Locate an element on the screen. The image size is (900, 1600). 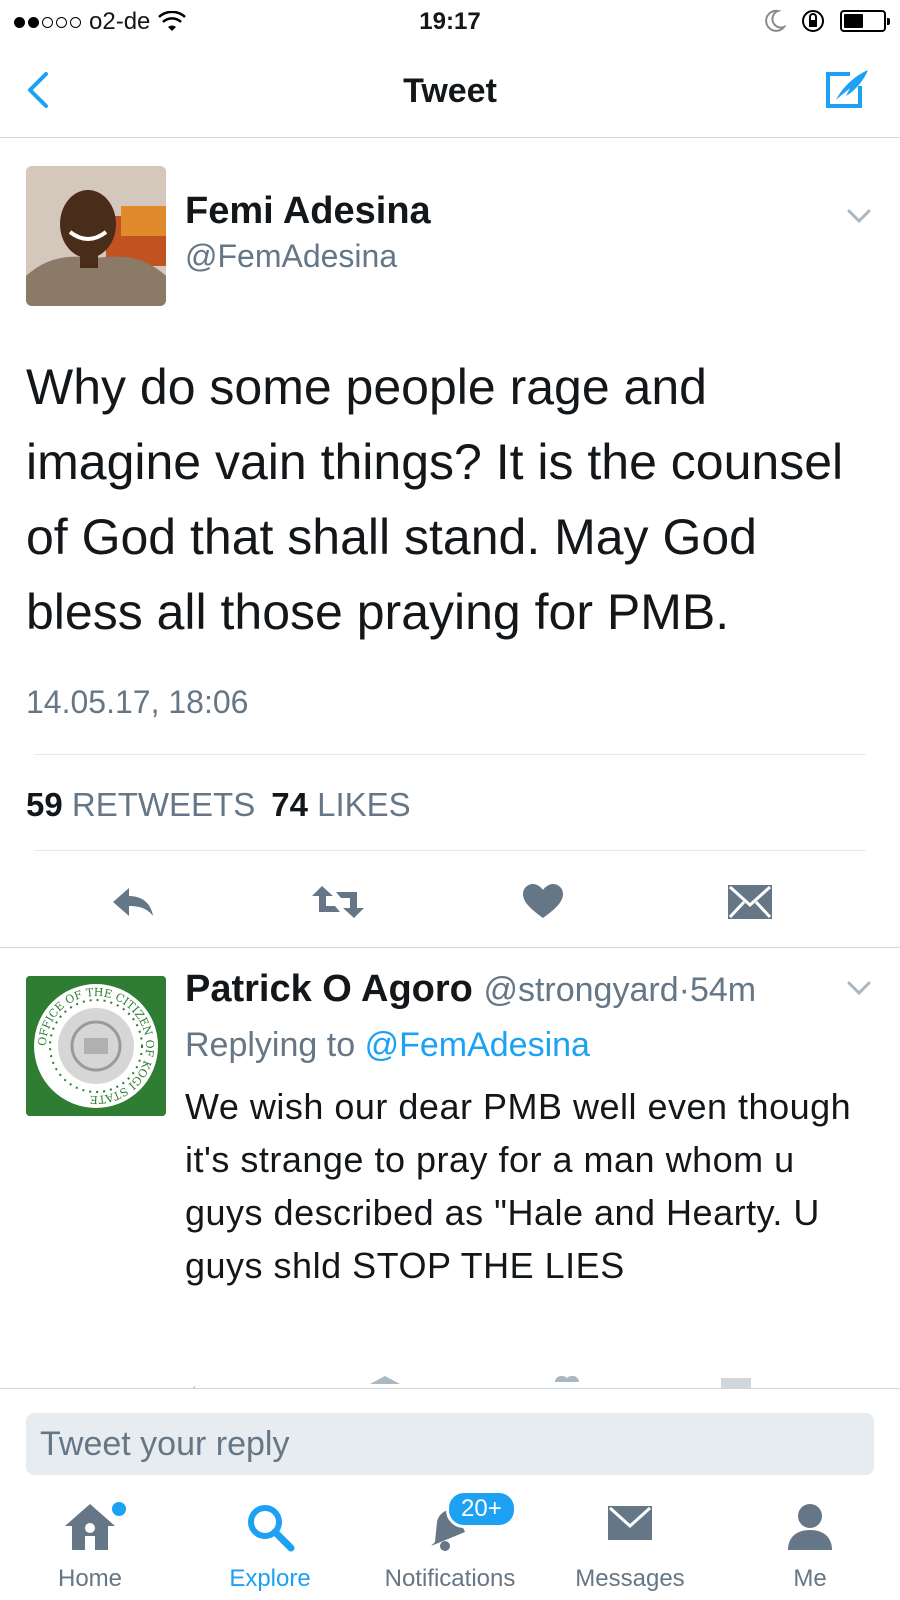
tab-messages: Messages is located at coordinates (630, 1540).